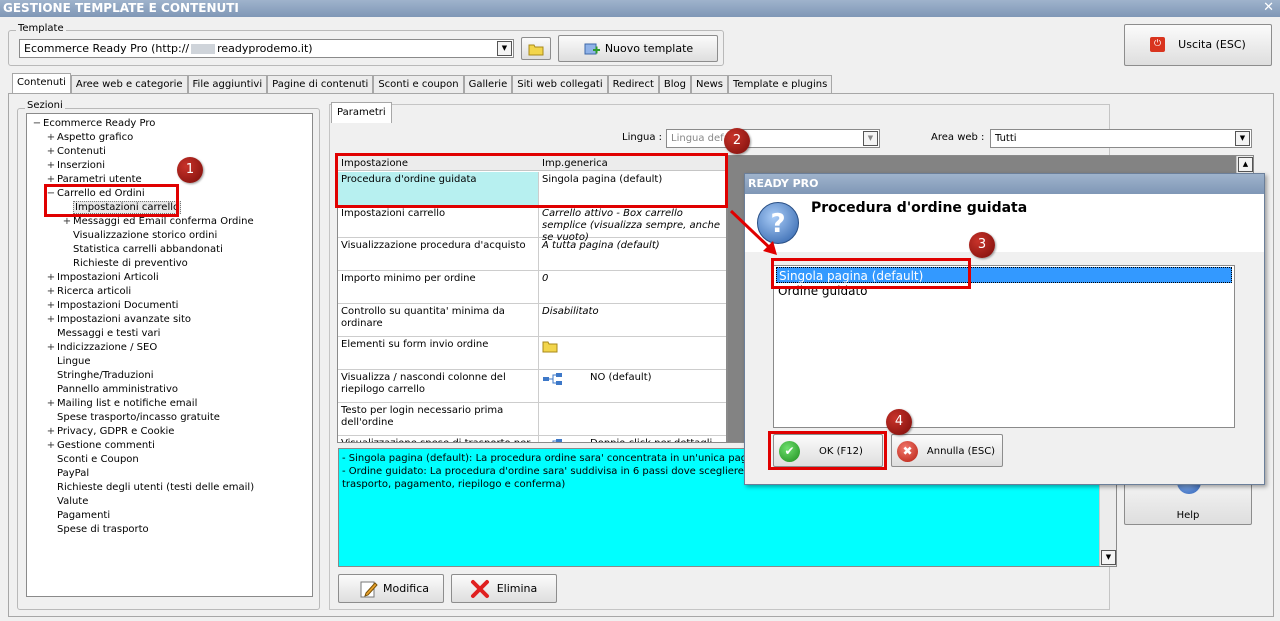  Describe the element at coordinates (145, 235) in the screenshot. I see `tree-item-label: Visualizzazione storico ordini` at that location.